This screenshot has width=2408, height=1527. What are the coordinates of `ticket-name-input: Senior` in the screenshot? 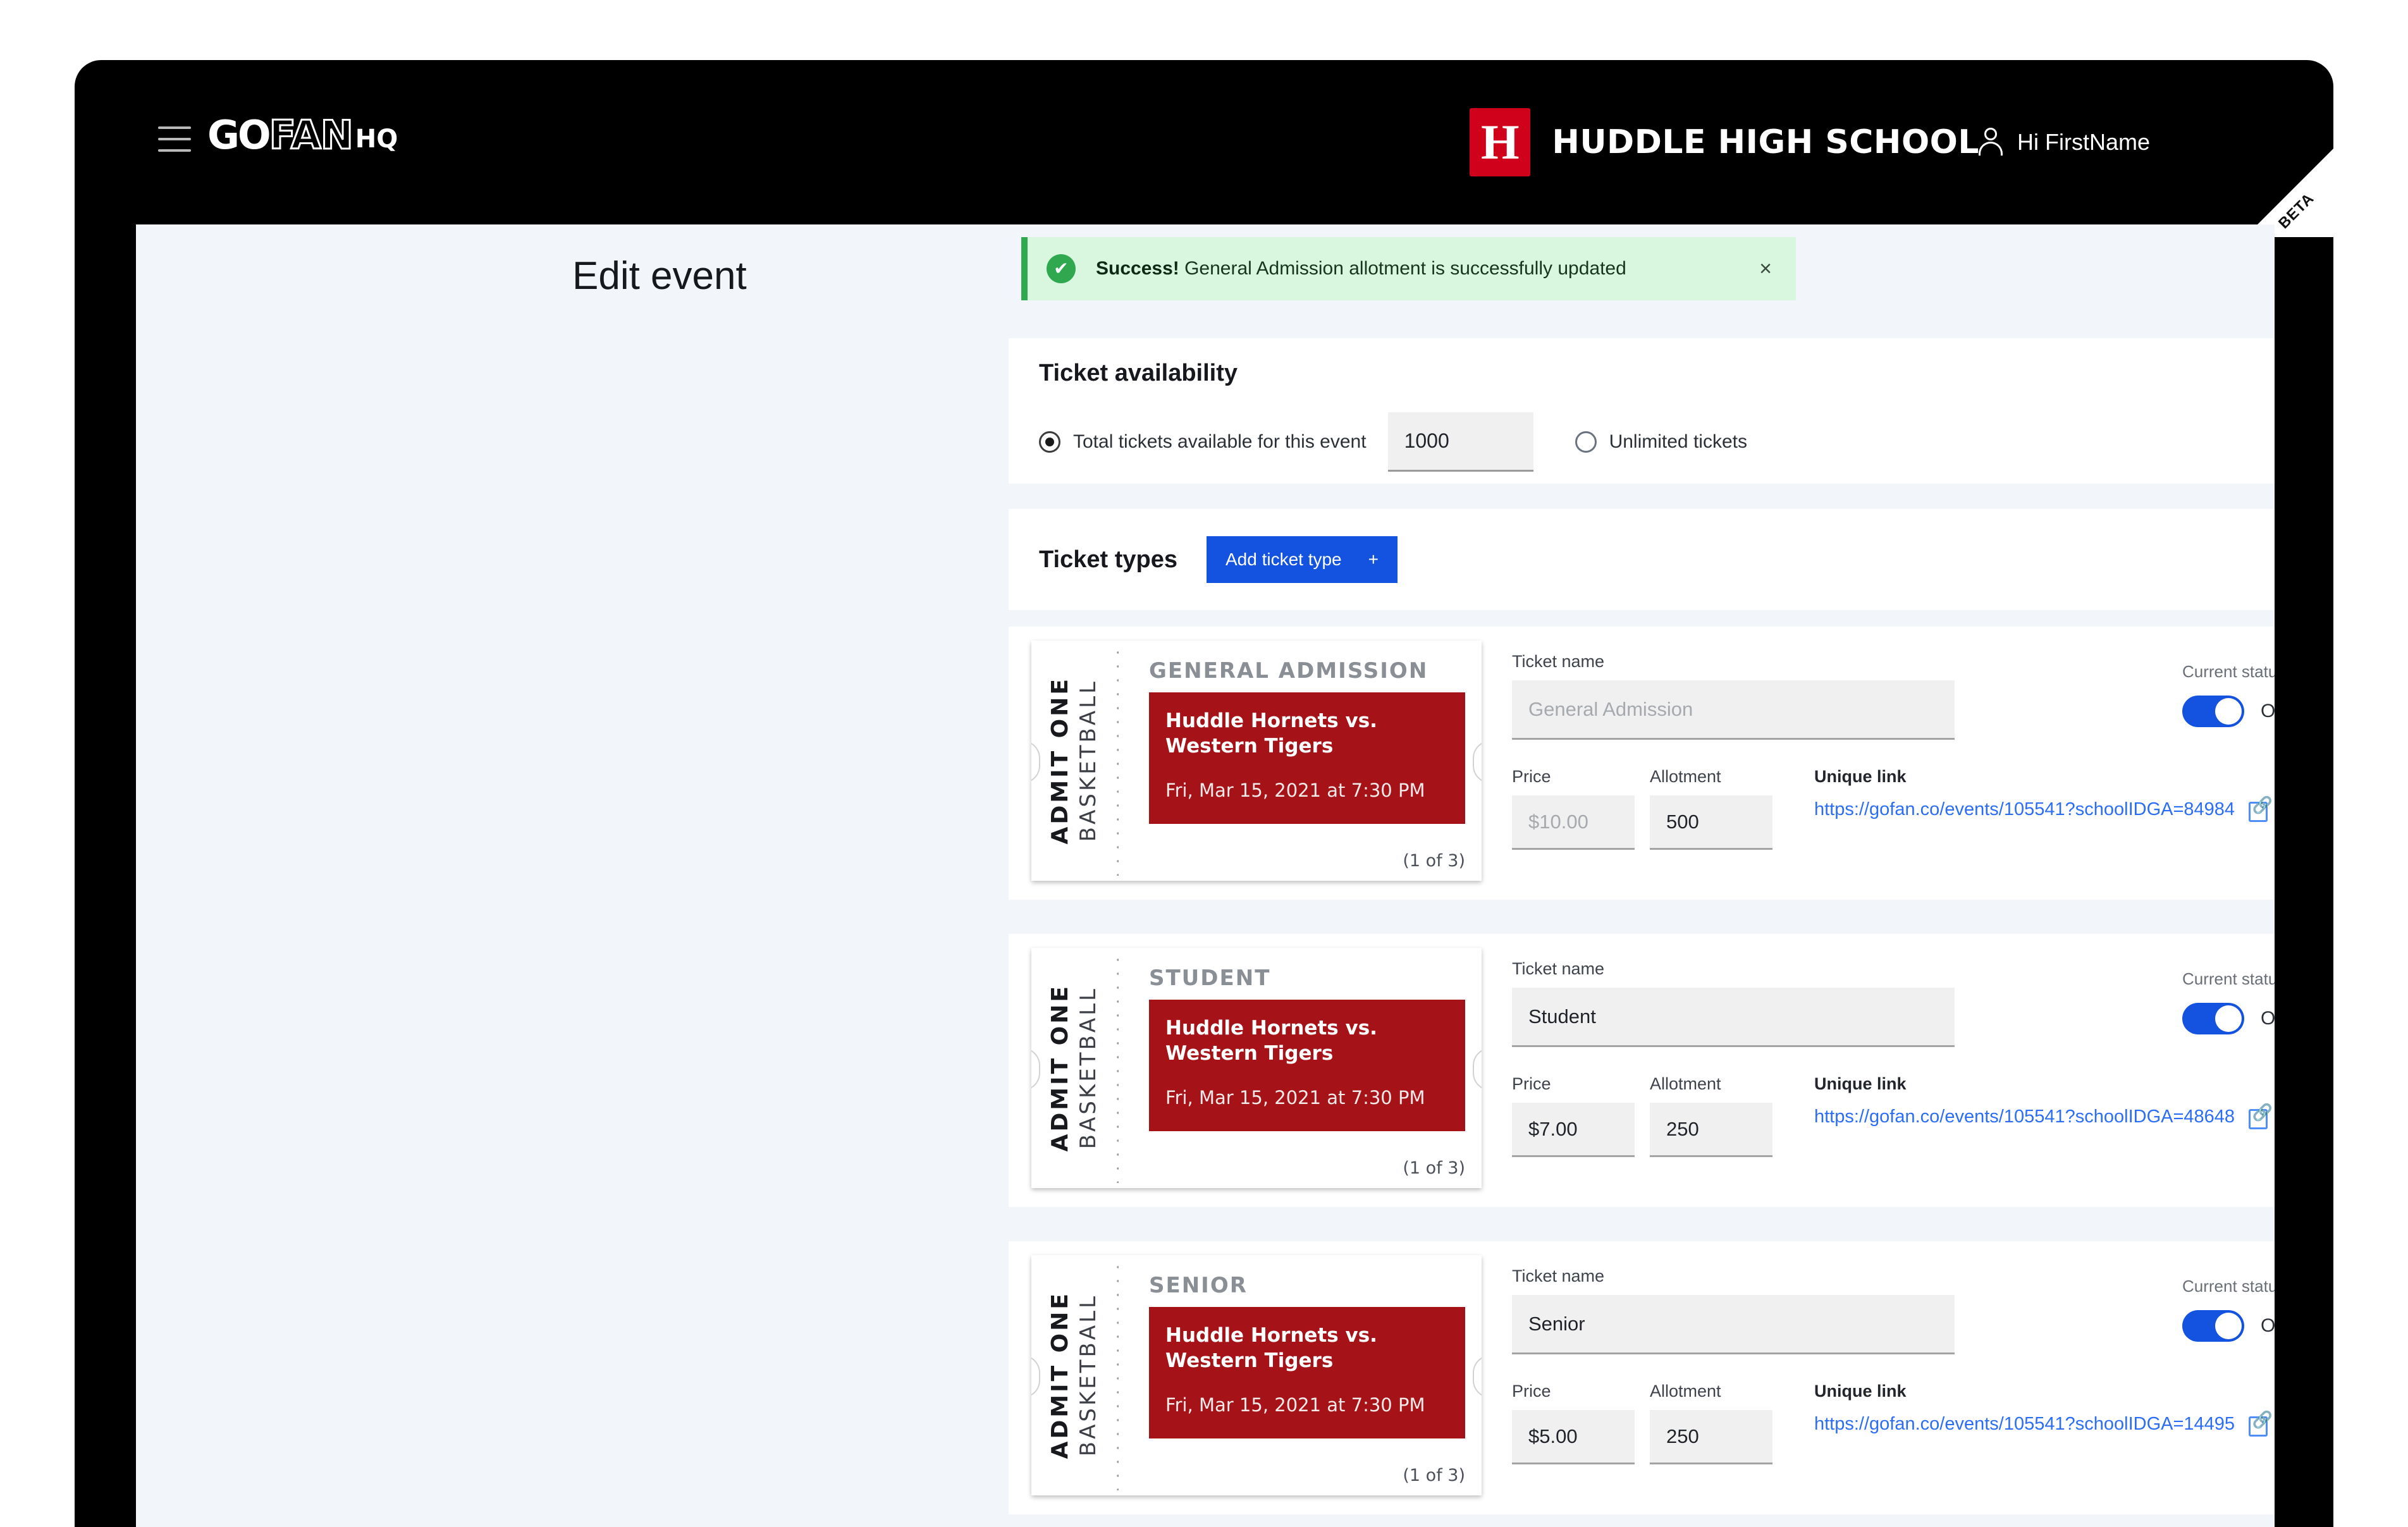 It's located at (1733, 1324).